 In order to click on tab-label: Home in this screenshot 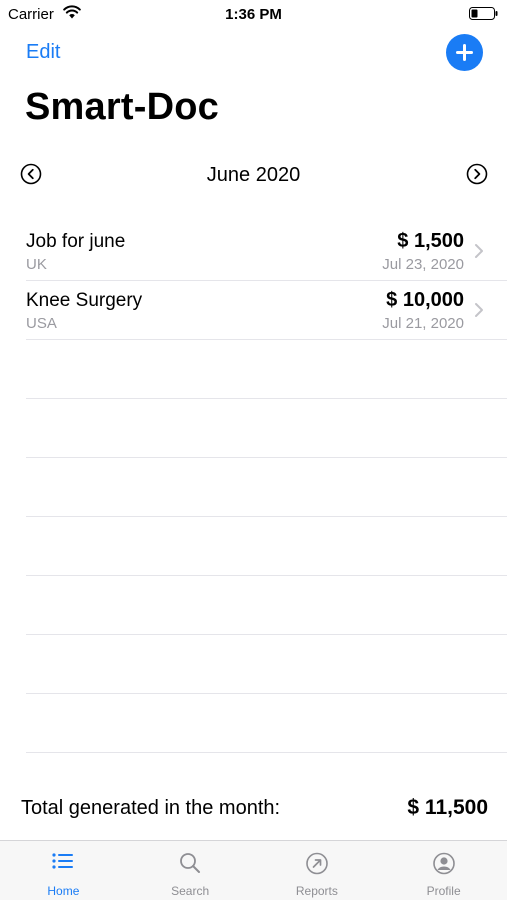, I will do `click(63, 891)`.